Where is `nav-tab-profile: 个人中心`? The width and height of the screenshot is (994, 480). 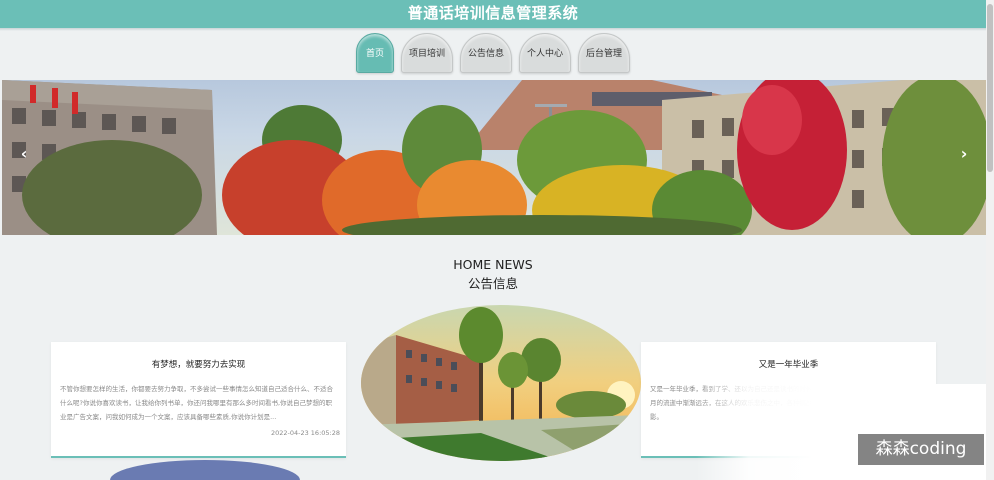
nav-tab-profile: 个人中心 is located at coordinates (545, 53).